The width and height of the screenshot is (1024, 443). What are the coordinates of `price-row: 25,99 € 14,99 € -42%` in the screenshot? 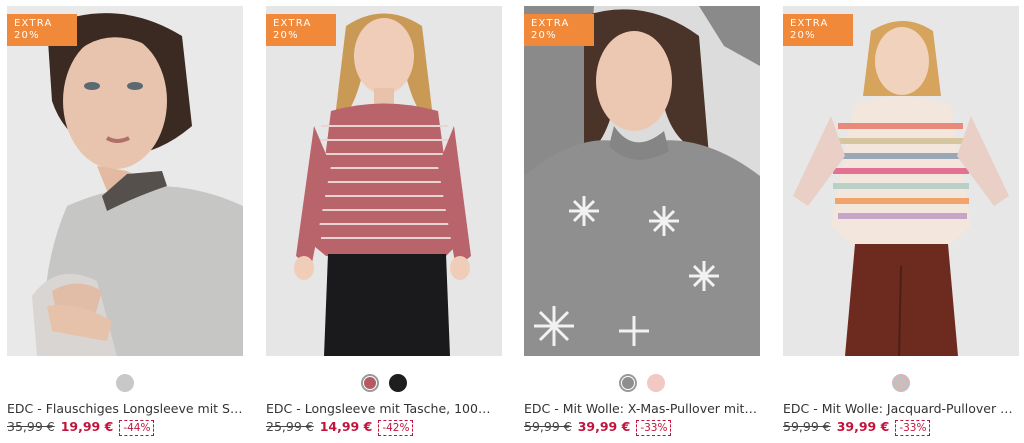 It's located at (384, 427).